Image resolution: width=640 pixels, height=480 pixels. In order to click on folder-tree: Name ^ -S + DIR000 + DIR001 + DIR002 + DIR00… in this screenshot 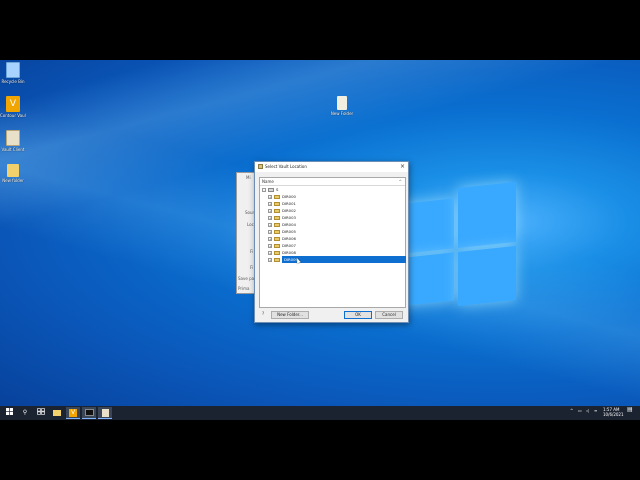, I will do `click(332, 242)`.